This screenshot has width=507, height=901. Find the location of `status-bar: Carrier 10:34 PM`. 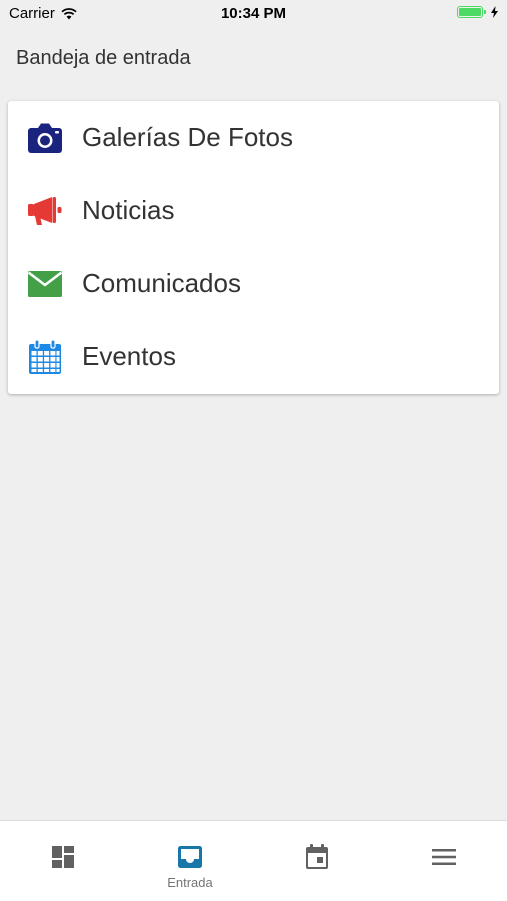

status-bar: Carrier 10:34 PM is located at coordinates (253, 14).